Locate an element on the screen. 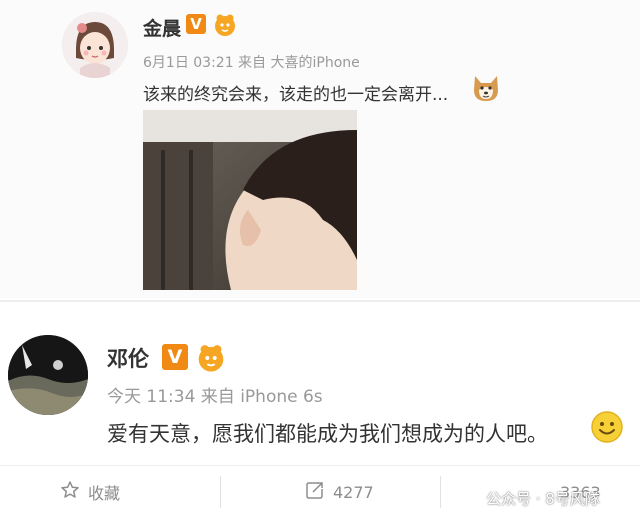  repost-icon is located at coordinates (315, 492).